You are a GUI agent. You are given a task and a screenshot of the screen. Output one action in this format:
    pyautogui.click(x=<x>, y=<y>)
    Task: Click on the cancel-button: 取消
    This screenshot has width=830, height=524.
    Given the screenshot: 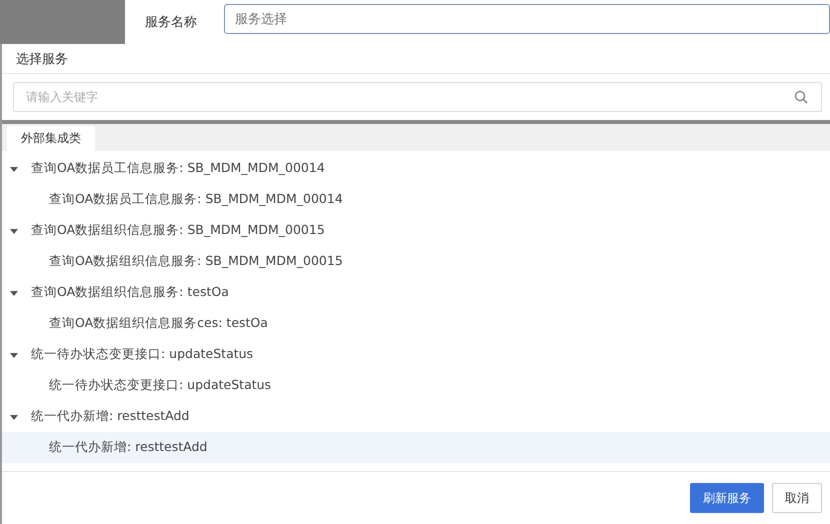 What is the action you would take?
    pyautogui.click(x=797, y=498)
    